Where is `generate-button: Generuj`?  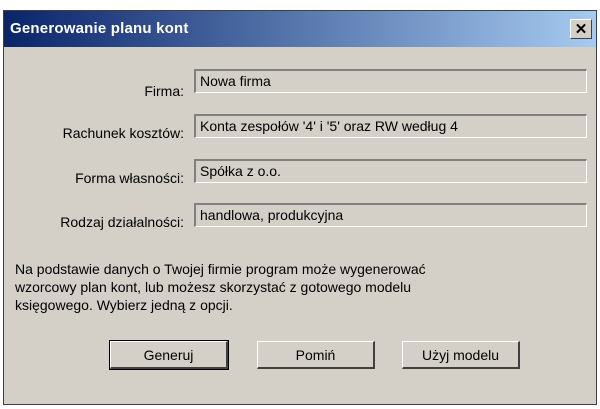 generate-button: Generuj is located at coordinates (169, 355).